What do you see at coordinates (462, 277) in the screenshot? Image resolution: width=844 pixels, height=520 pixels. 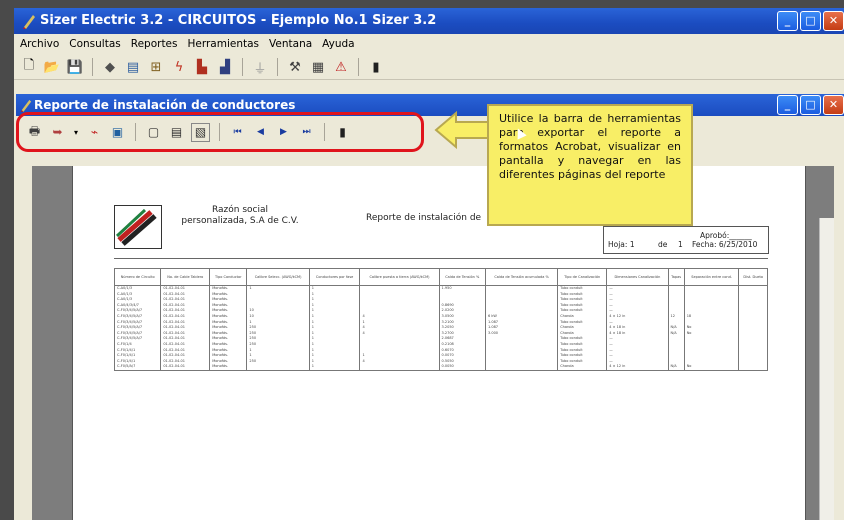 I see `table-header-cell: Caída de Tensión %` at bounding box center [462, 277].